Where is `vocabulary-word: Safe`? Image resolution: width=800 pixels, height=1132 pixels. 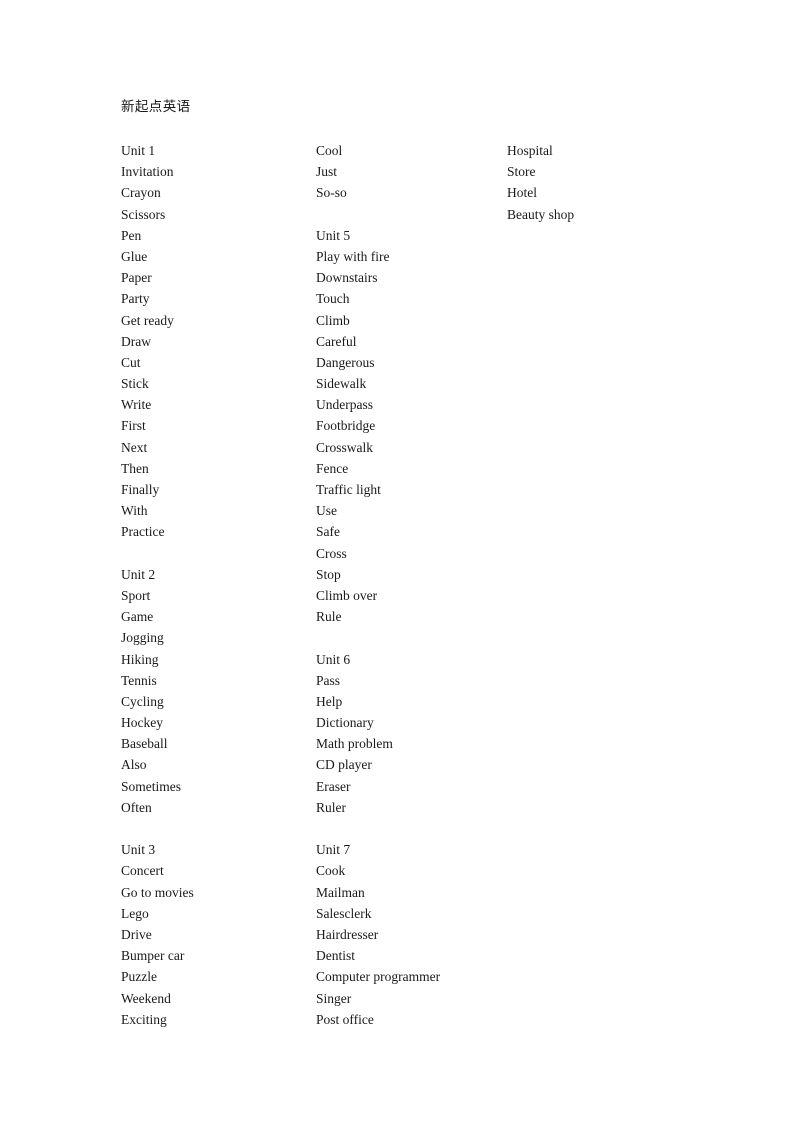
vocabulary-word: Safe is located at coordinates (328, 532).